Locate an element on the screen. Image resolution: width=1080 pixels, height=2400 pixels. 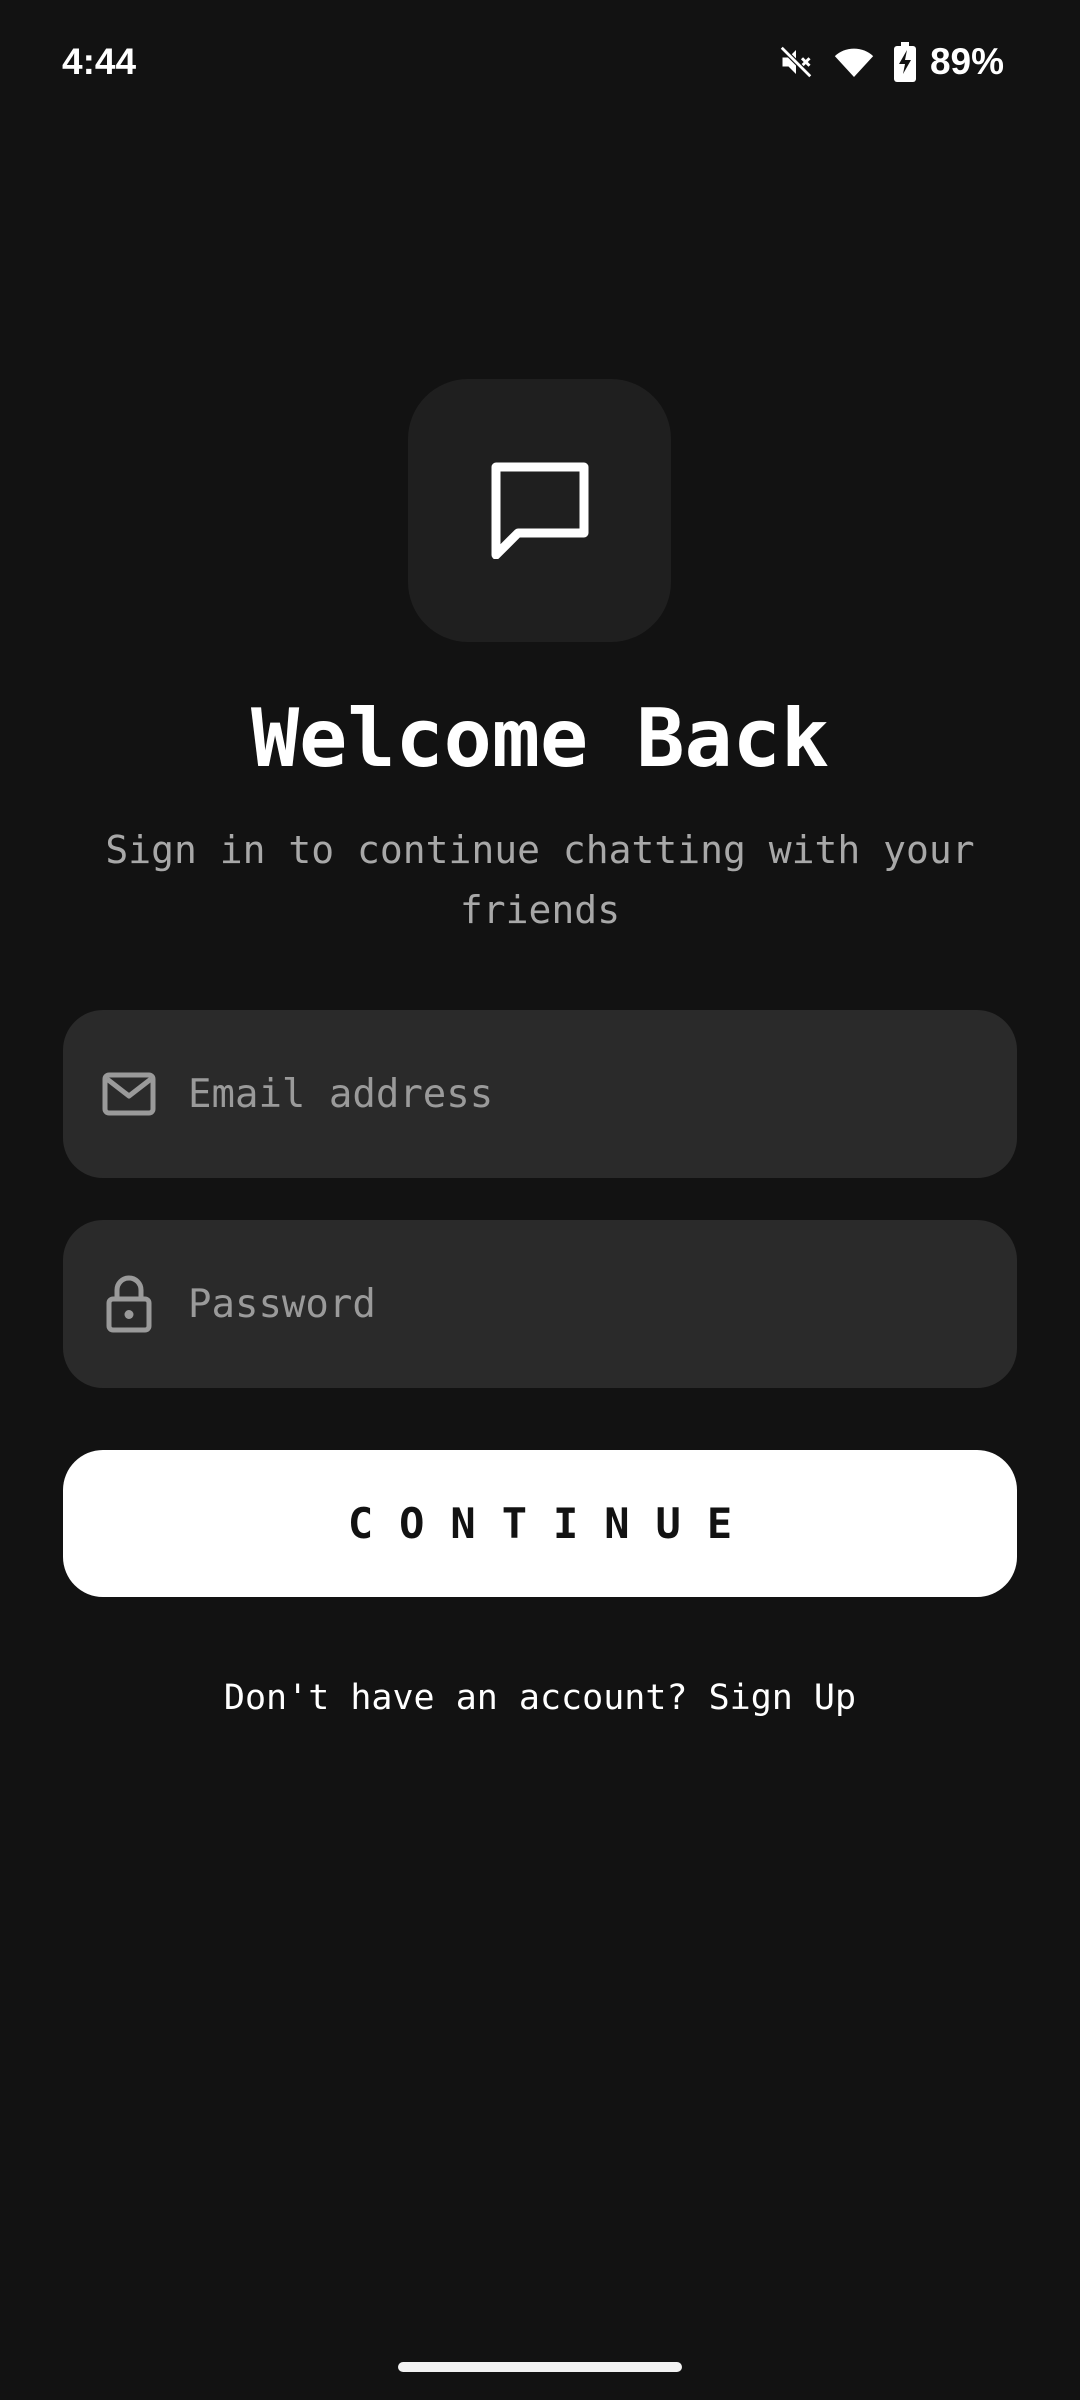
lock-icon is located at coordinates (129, 1304).